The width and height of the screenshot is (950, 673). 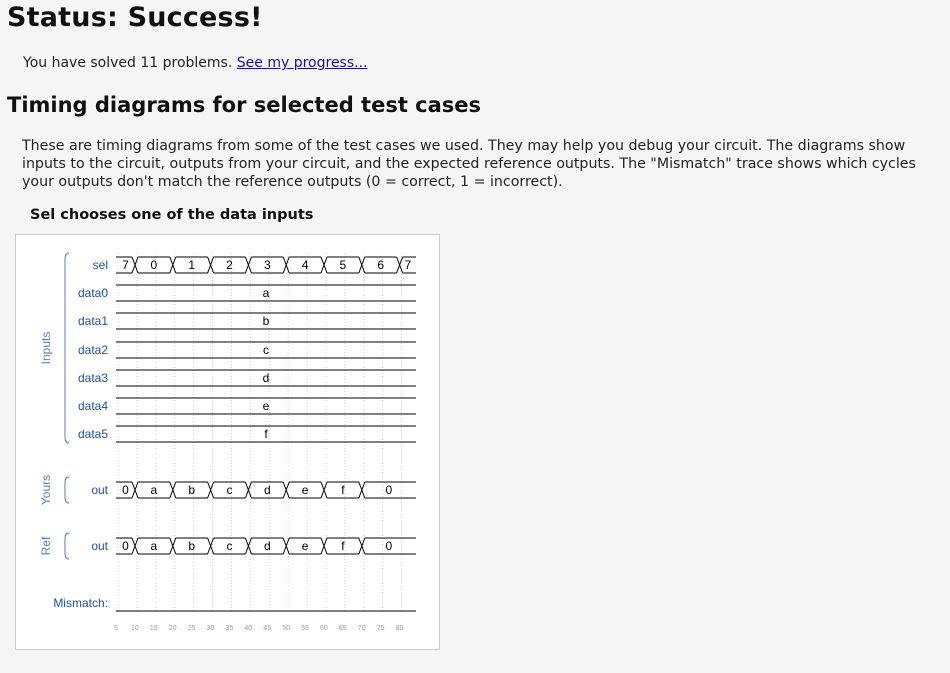 What do you see at coordinates (266, 350) in the screenshot?
I see `signal-value: c` at bounding box center [266, 350].